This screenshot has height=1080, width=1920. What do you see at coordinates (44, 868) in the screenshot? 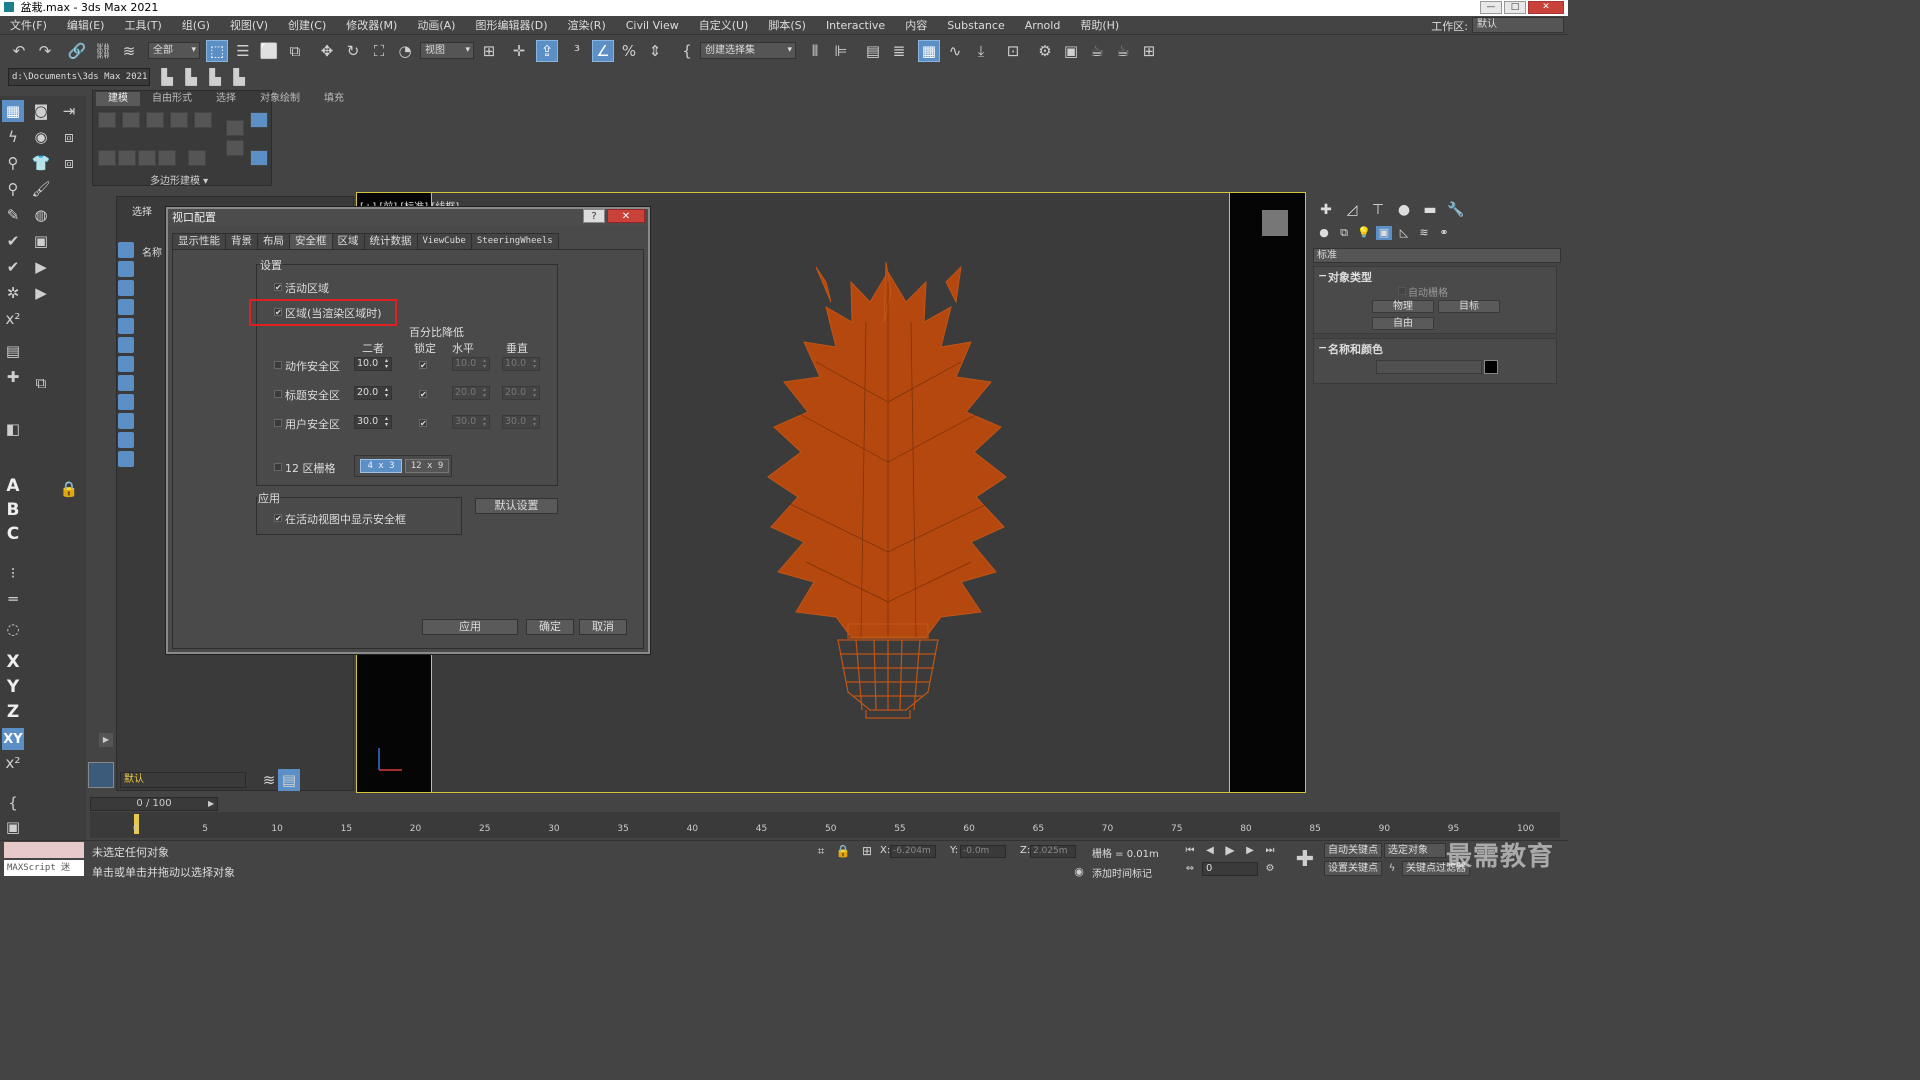
I see `maxscript-output: MAXScript 迷` at bounding box center [44, 868].